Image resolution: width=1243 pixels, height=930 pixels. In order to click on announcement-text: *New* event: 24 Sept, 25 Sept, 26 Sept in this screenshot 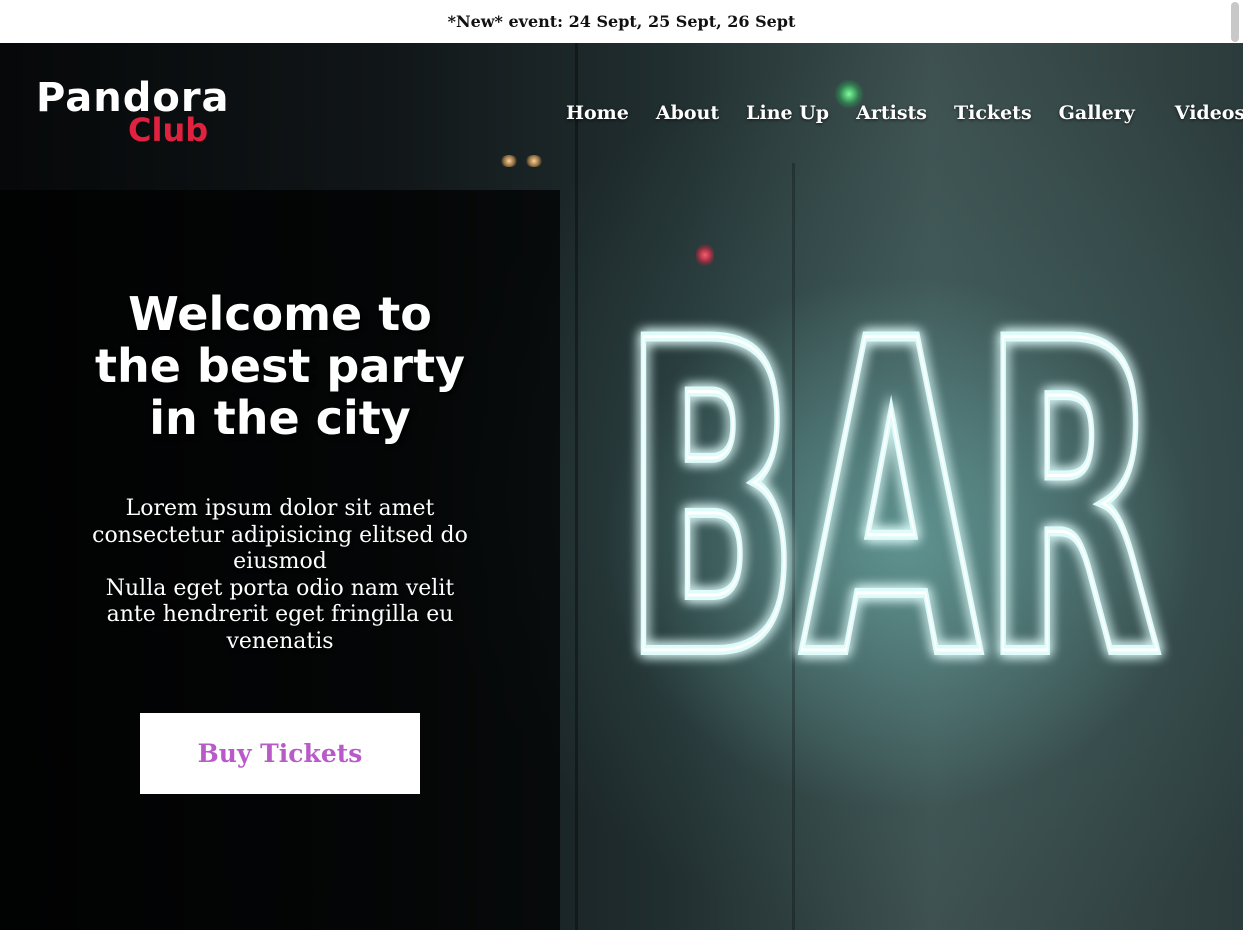, I will do `click(621, 21)`.